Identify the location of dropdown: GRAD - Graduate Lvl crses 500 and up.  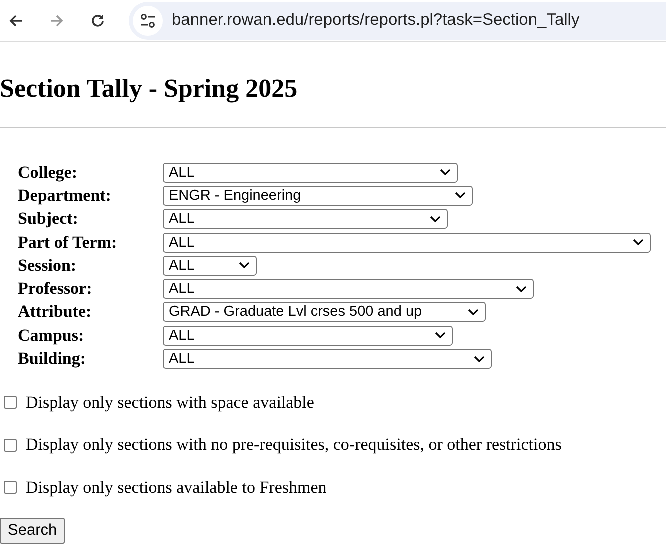
(324, 312).